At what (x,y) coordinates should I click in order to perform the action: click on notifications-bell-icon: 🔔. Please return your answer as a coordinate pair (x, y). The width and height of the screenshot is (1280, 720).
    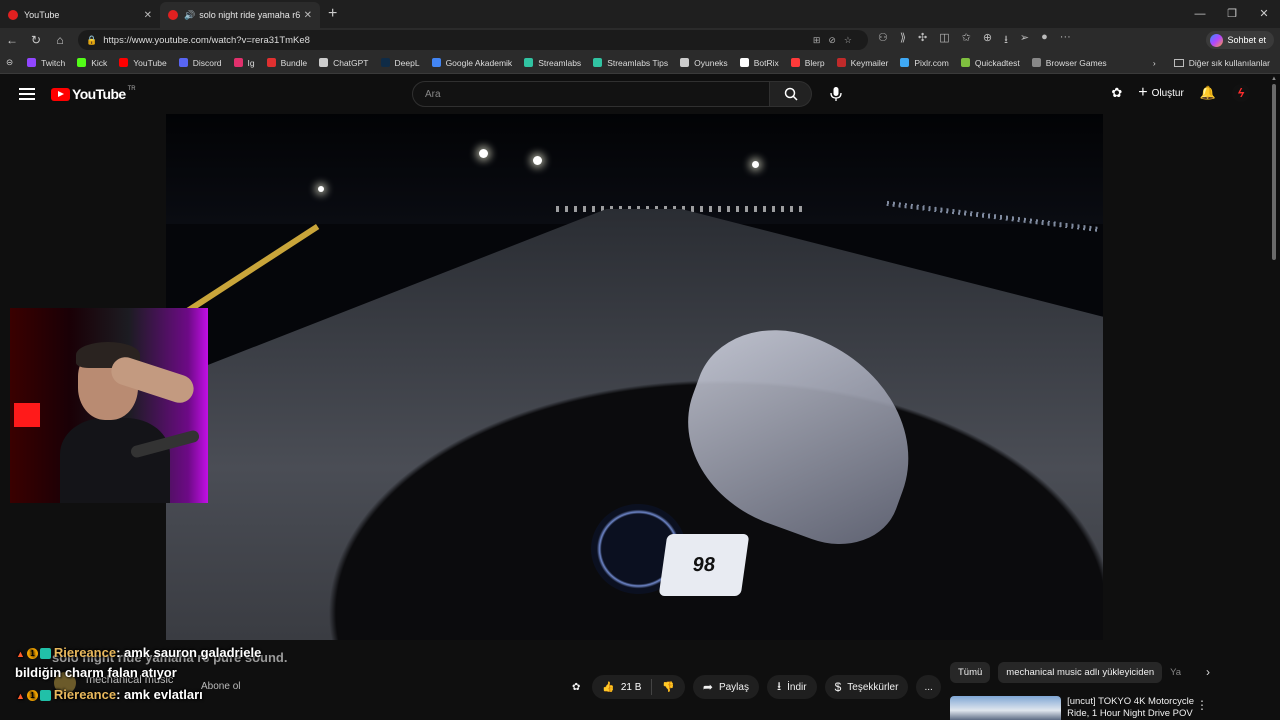
    Looking at the image, I should click on (1208, 93).